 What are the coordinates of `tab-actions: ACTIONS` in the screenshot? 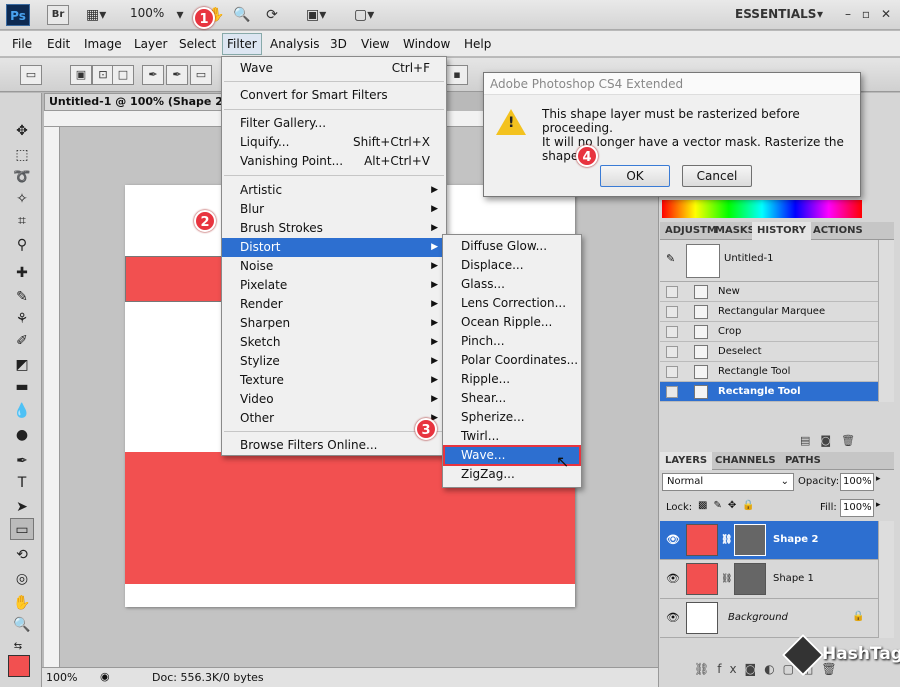 It's located at (838, 231).